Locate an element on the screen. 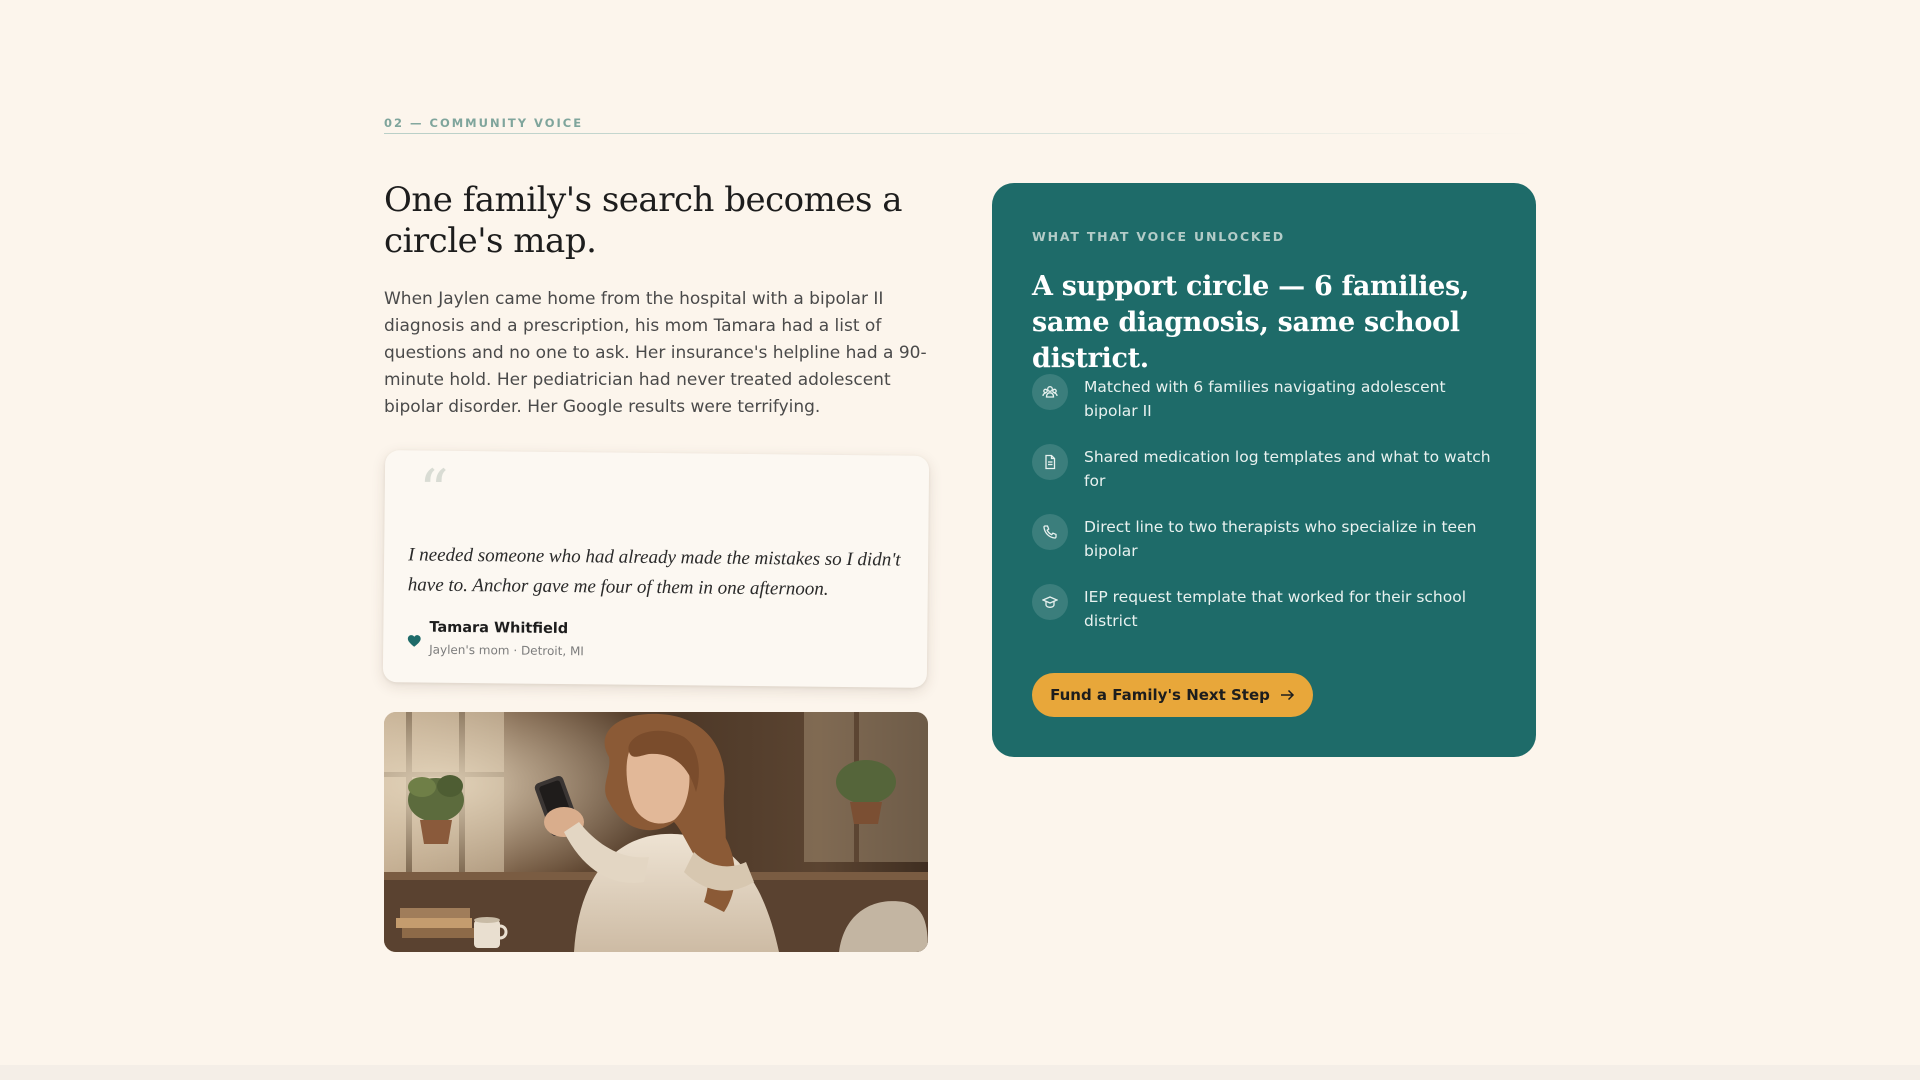 This screenshot has height=1080, width=1920. fund-family-button: Fund a Family's Next Step is located at coordinates (1172, 695).